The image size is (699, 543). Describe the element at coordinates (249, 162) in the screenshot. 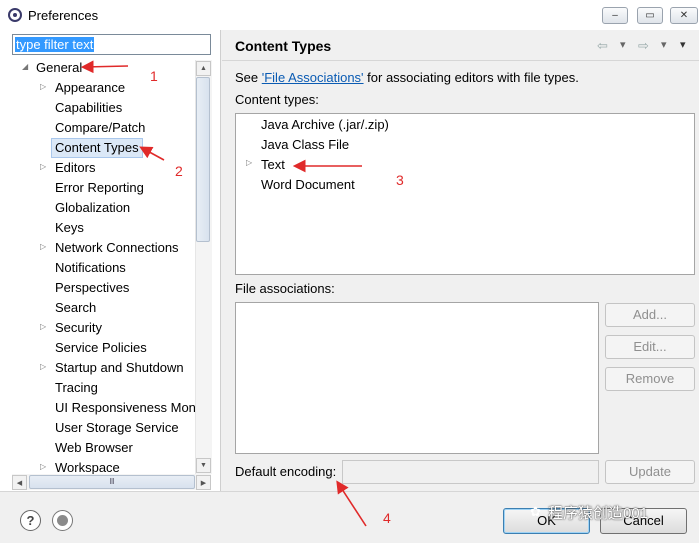

I see `expand-triangle-icon: ▷` at that location.